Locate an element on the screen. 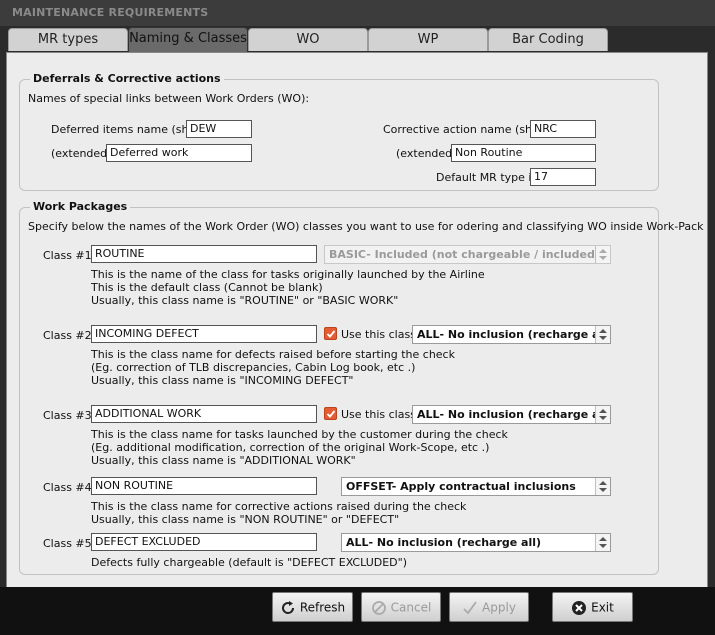 This screenshot has width=715, height=635. corrective-ext-label: (extended) is located at coordinates (426, 153).